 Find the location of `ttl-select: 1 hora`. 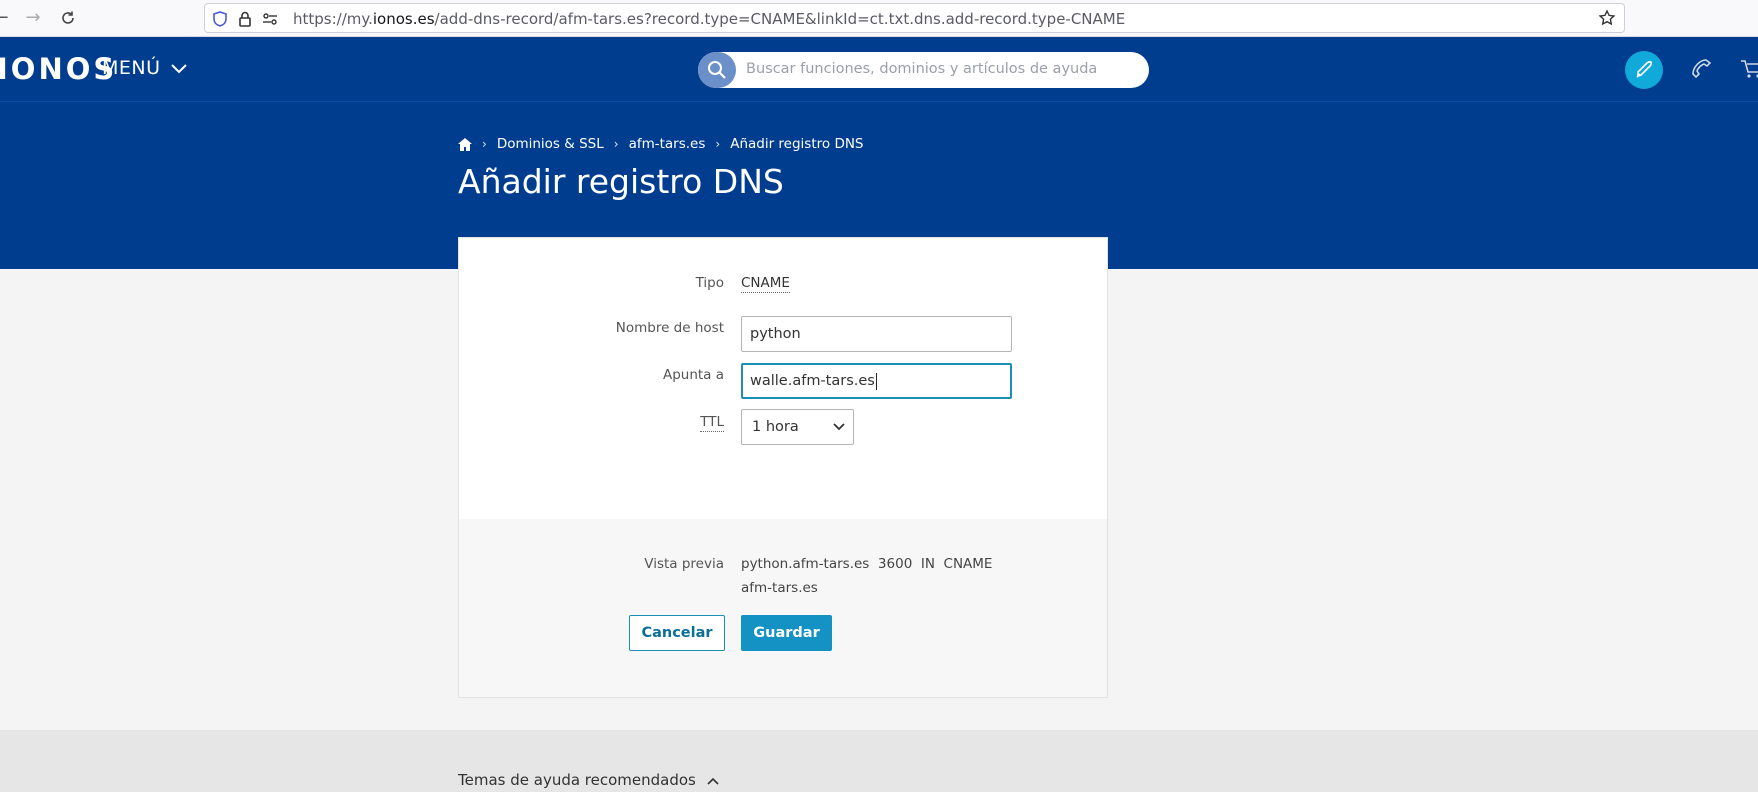

ttl-select: 1 hora is located at coordinates (797, 427).